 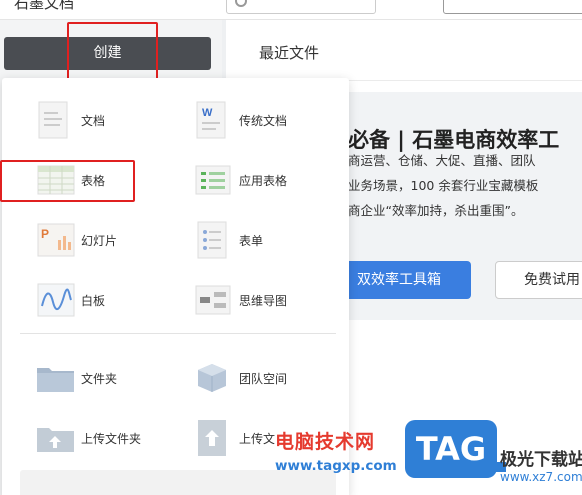 I want to click on menu-item-label: 白板, so click(x=93, y=301).